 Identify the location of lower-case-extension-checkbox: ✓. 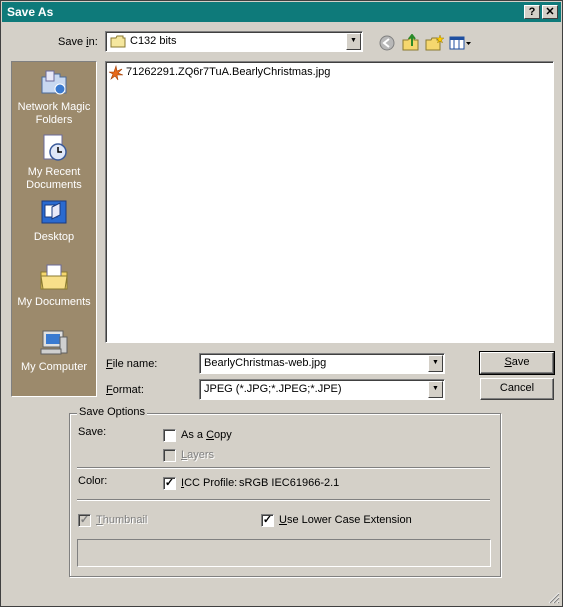
(267, 520).